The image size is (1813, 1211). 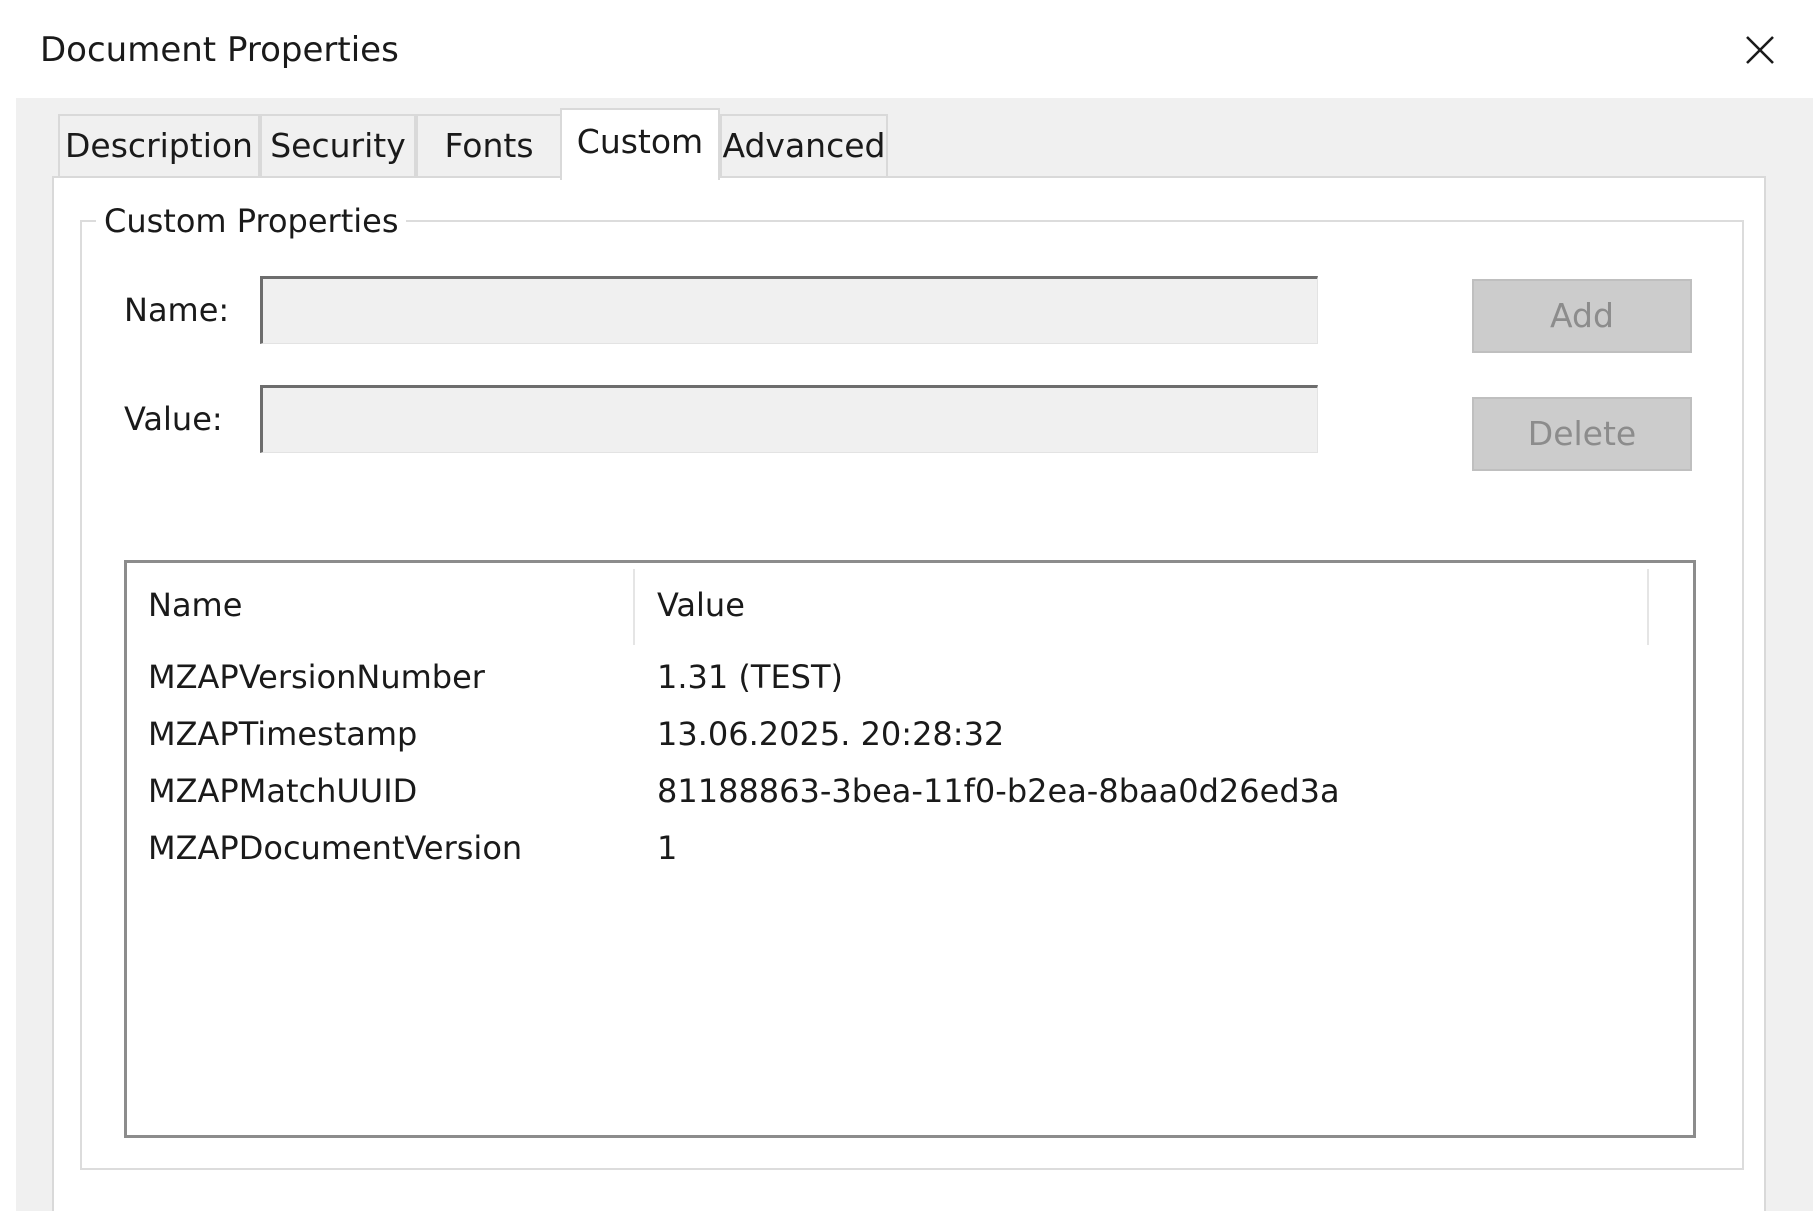 What do you see at coordinates (831, 734) in the screenshot?
I see `row-value: 13.06.2025. 20:28:32` at bounding box center [831, 734].